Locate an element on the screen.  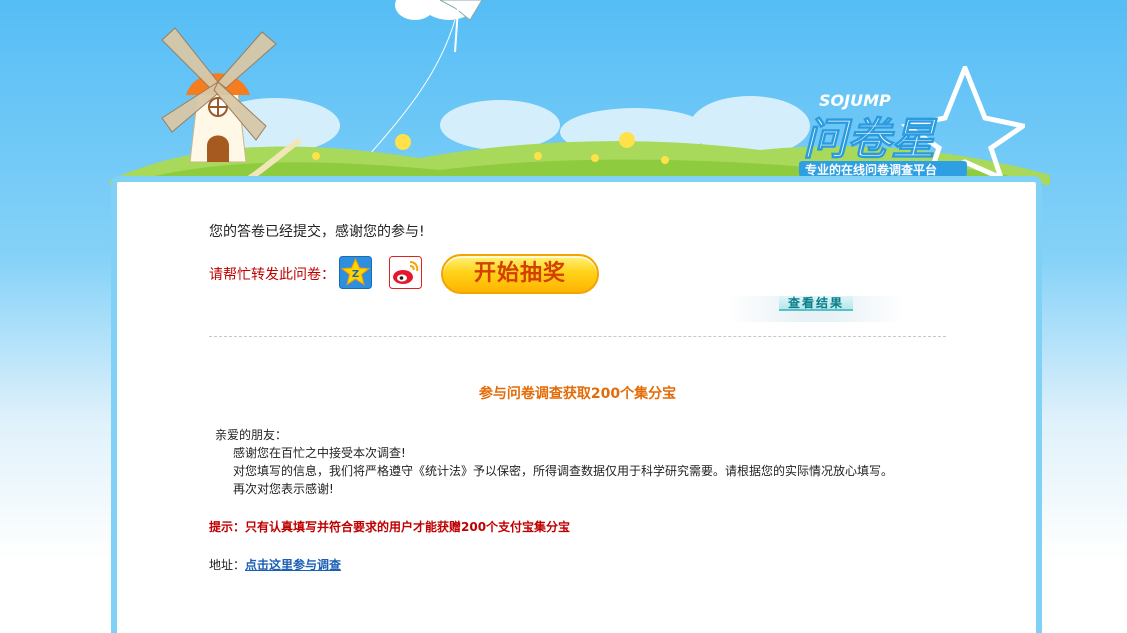
dashed-divider is located at coordinates (577, 336).